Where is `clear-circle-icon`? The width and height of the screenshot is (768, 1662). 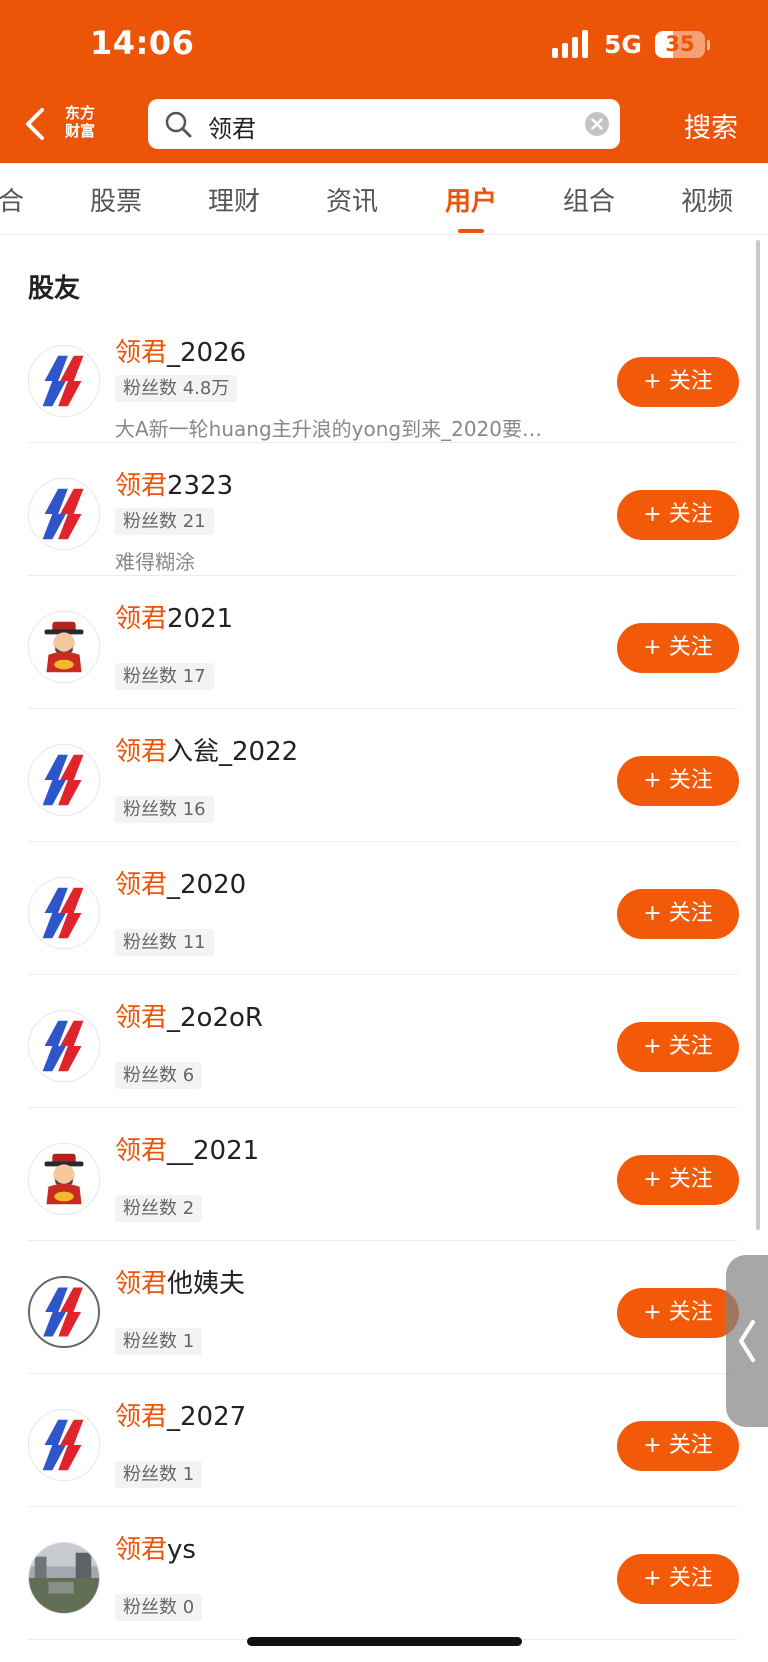
clear-circle-icon is located at coordinates (597, 124).